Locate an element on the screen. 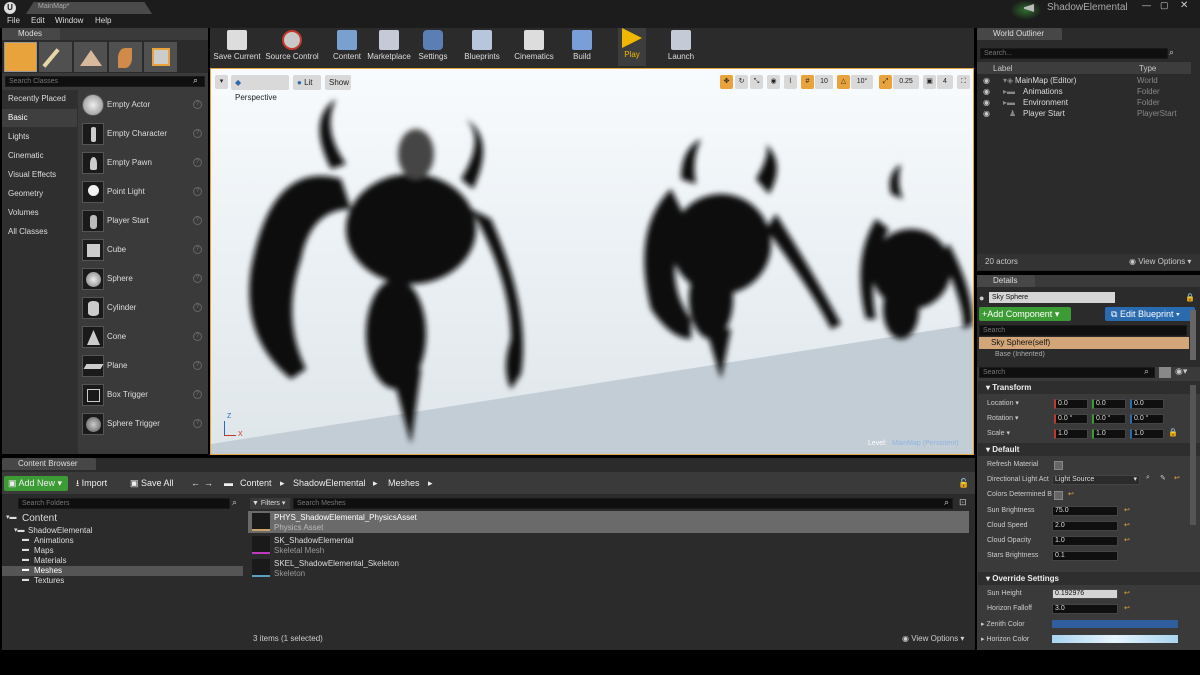 This screenshot has height=675, width=1200. scale-snap-icon: ⤢ is located at coordinates (885, 82).